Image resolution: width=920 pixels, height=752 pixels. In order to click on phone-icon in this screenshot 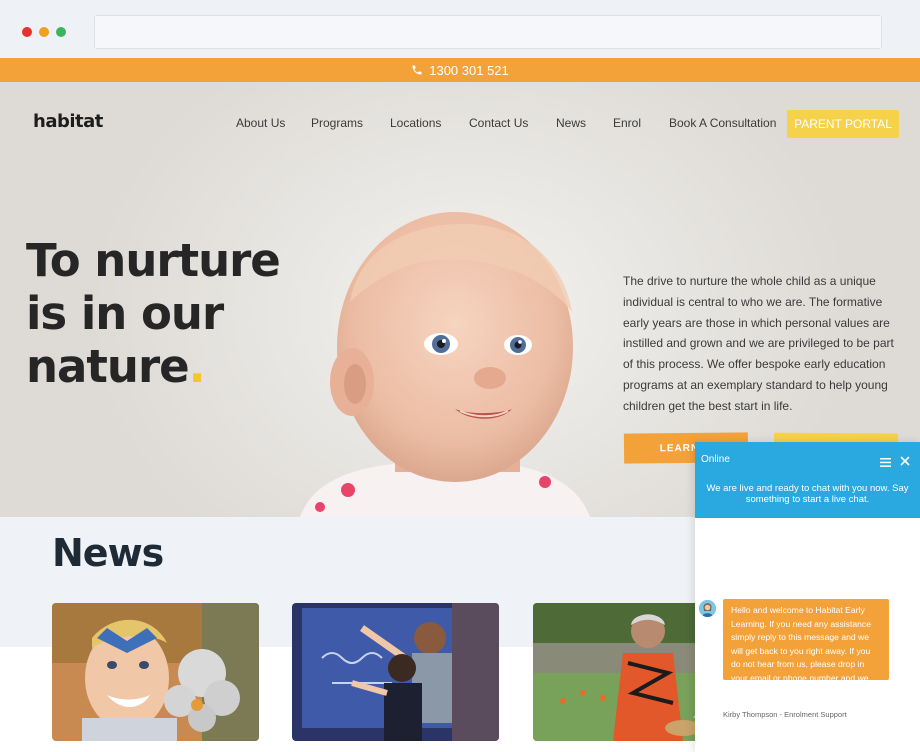, I will do `click(417, 70)`.